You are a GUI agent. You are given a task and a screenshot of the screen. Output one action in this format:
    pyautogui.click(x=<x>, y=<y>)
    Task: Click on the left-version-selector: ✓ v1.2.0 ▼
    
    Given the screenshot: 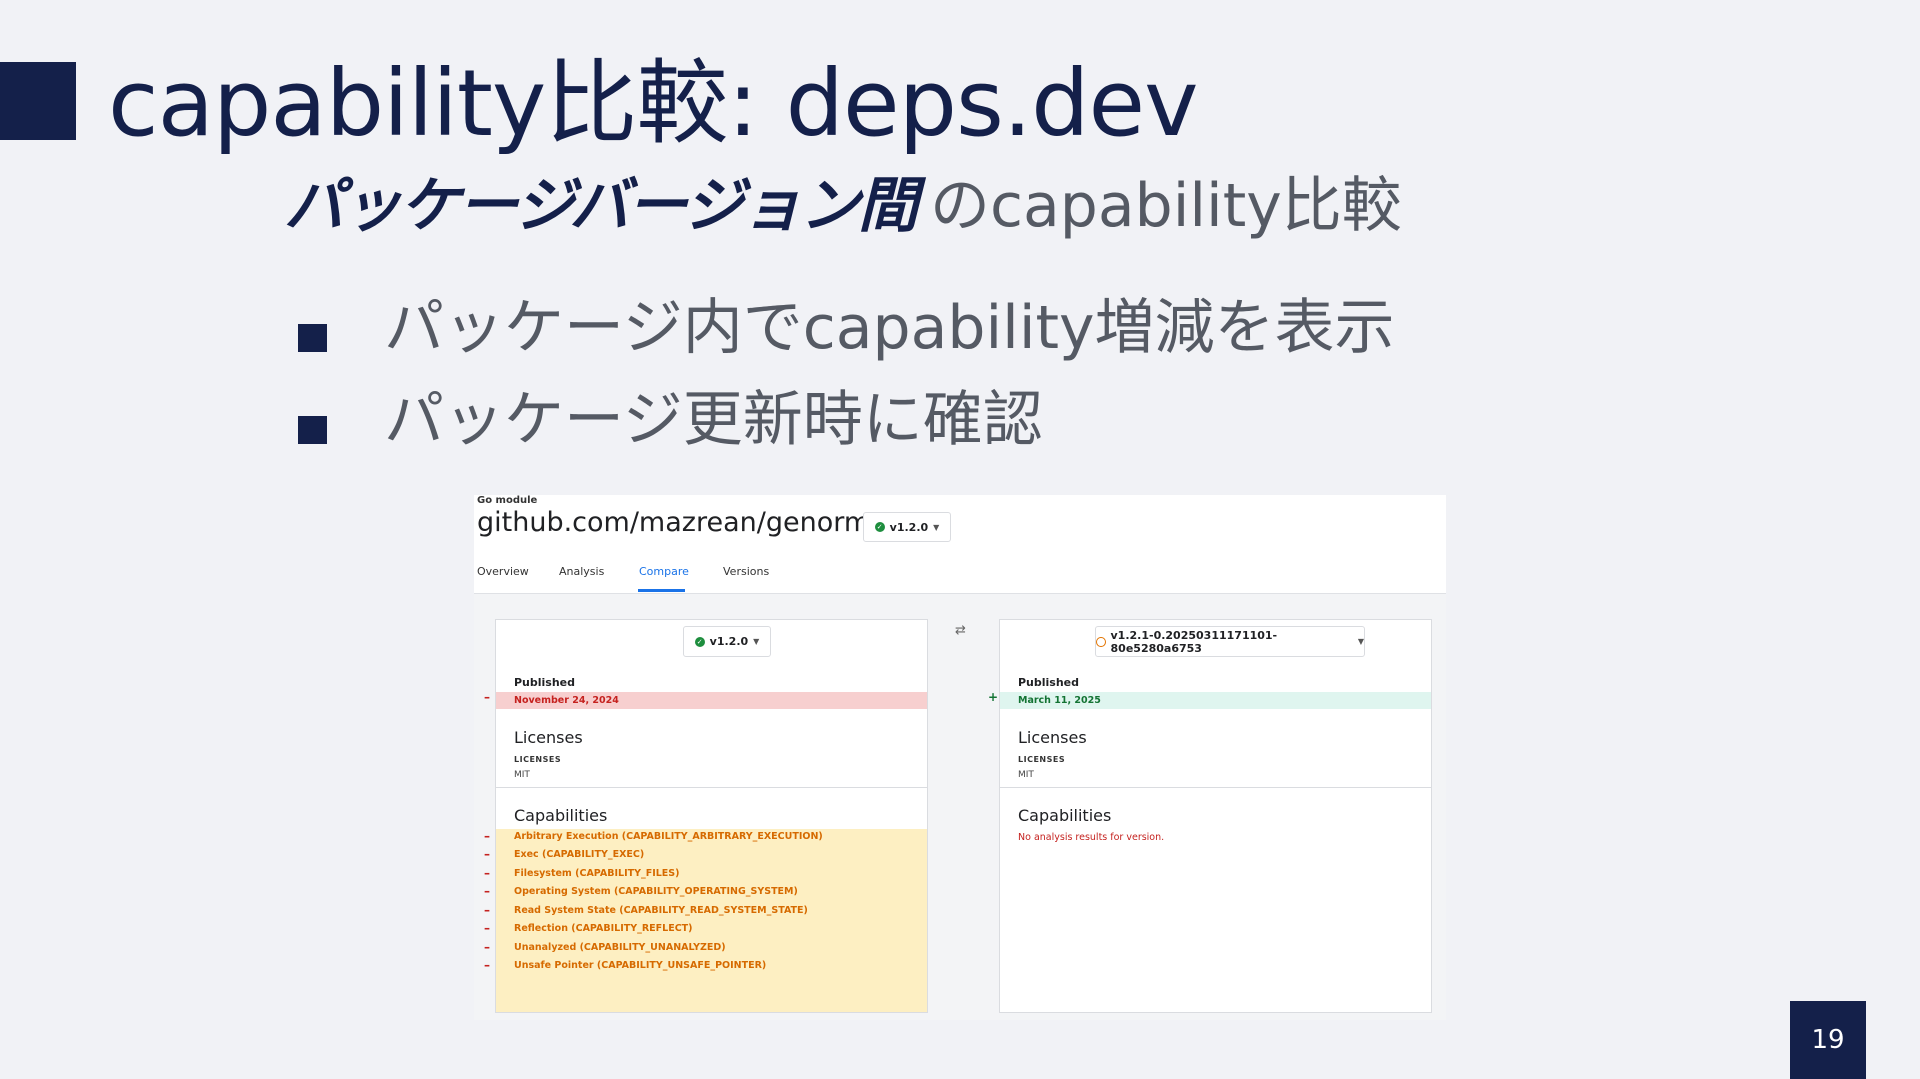 What is the action you would take?
    pyautogui.click(x=727, y=641)
    